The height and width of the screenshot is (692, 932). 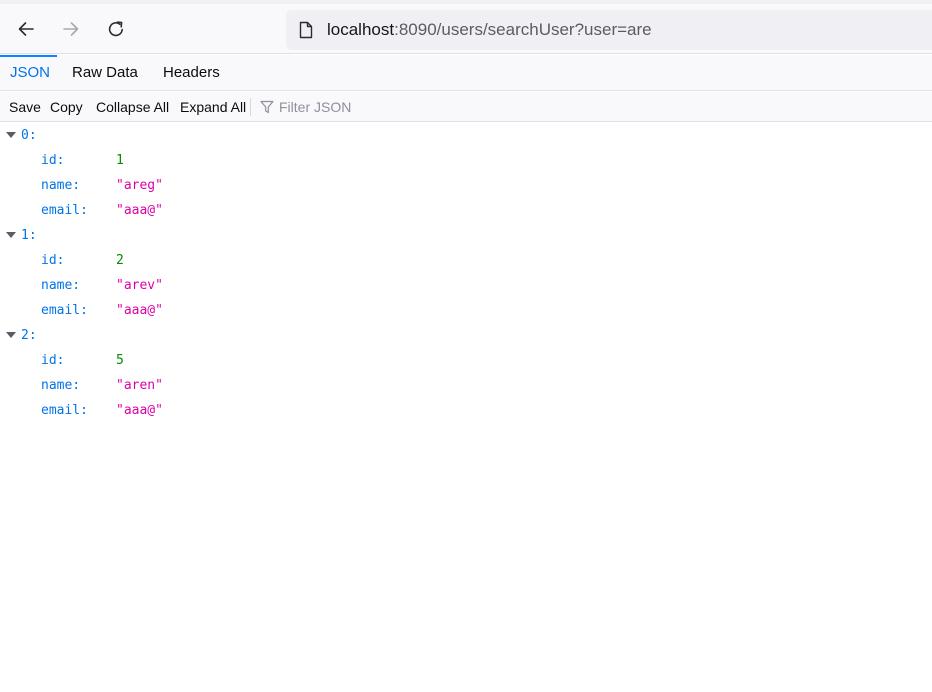 I want to click on back-button, so click(x=26, y=29).